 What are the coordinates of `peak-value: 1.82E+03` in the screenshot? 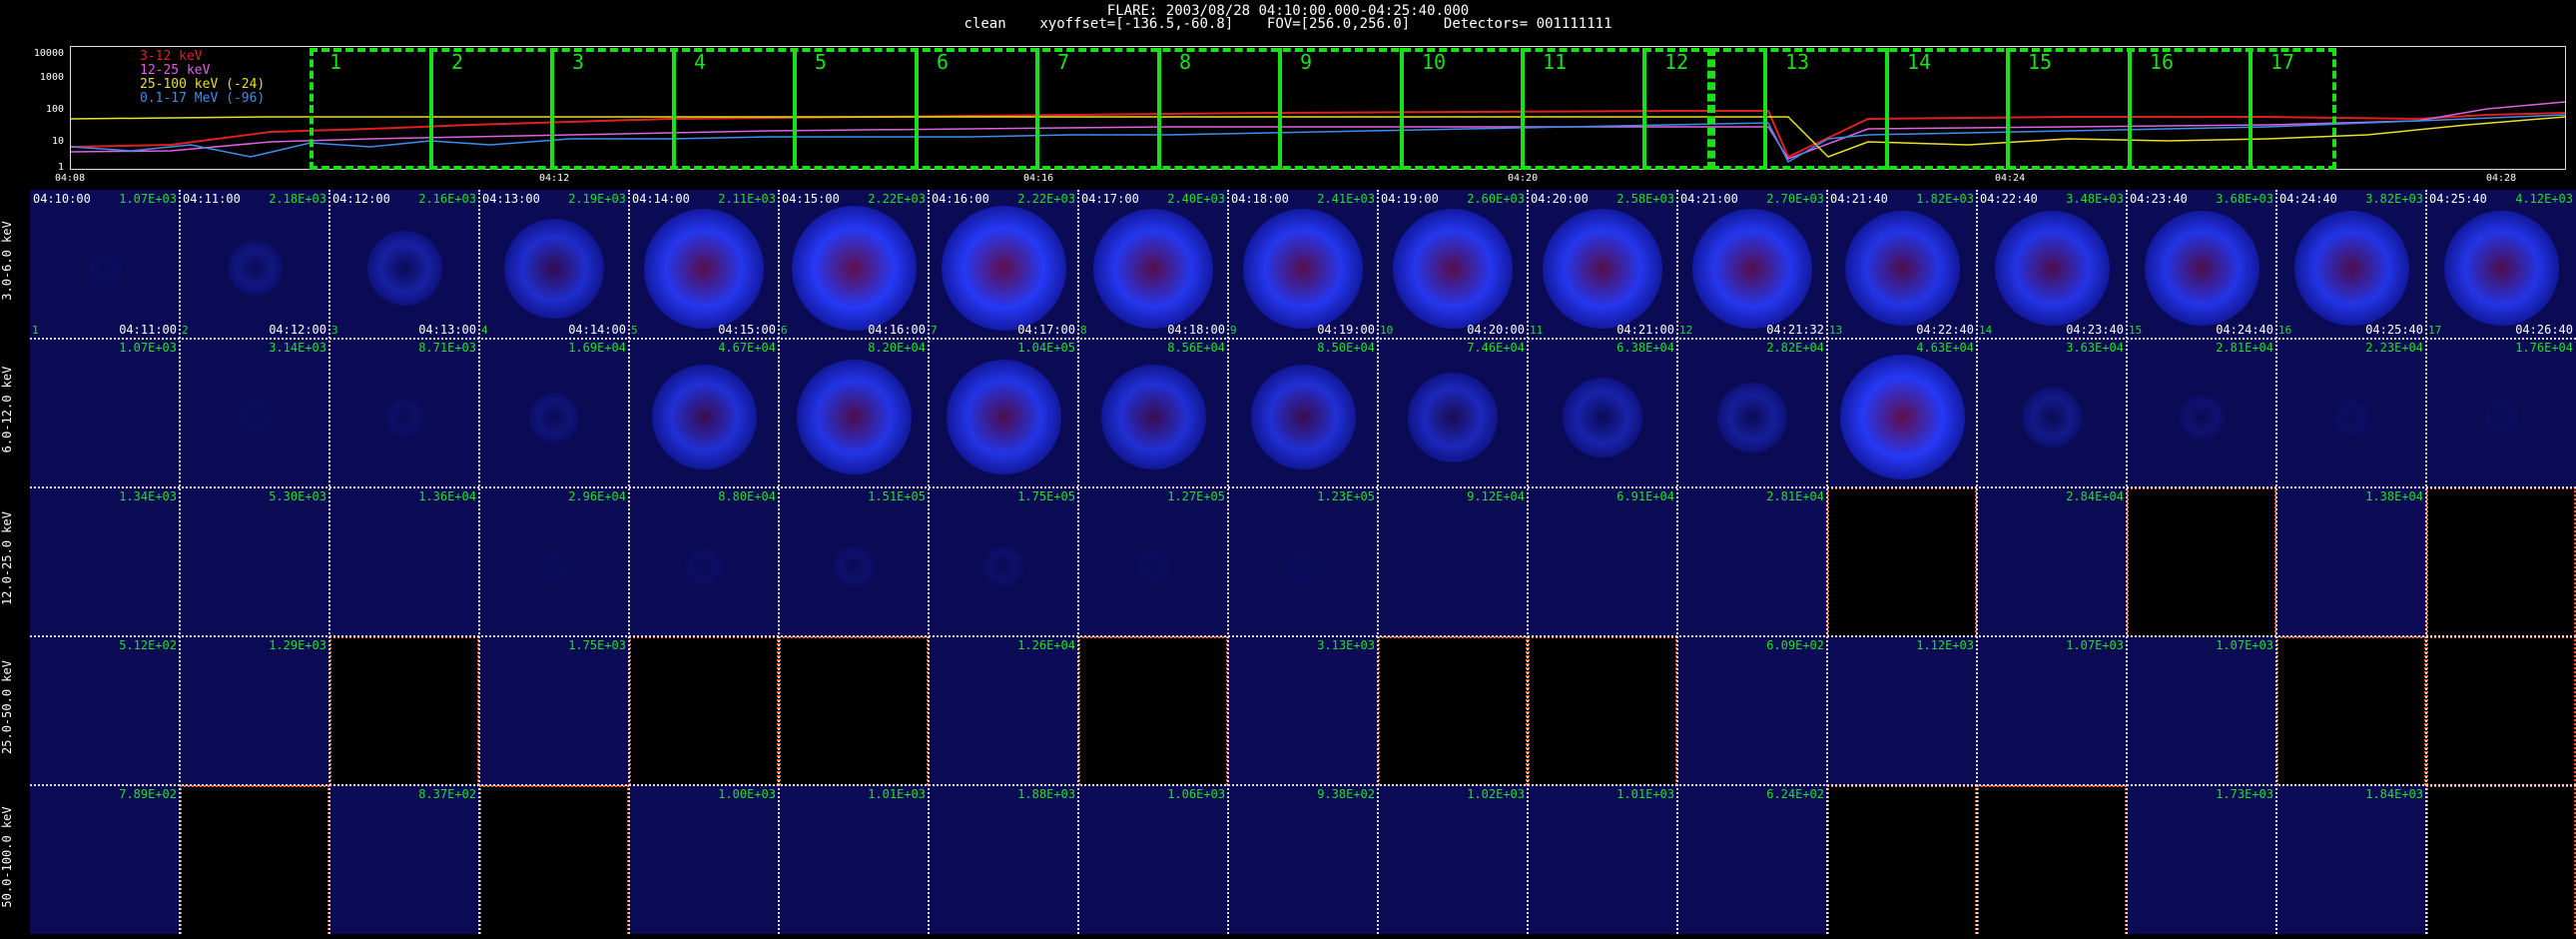 It's located at (1945, 199).